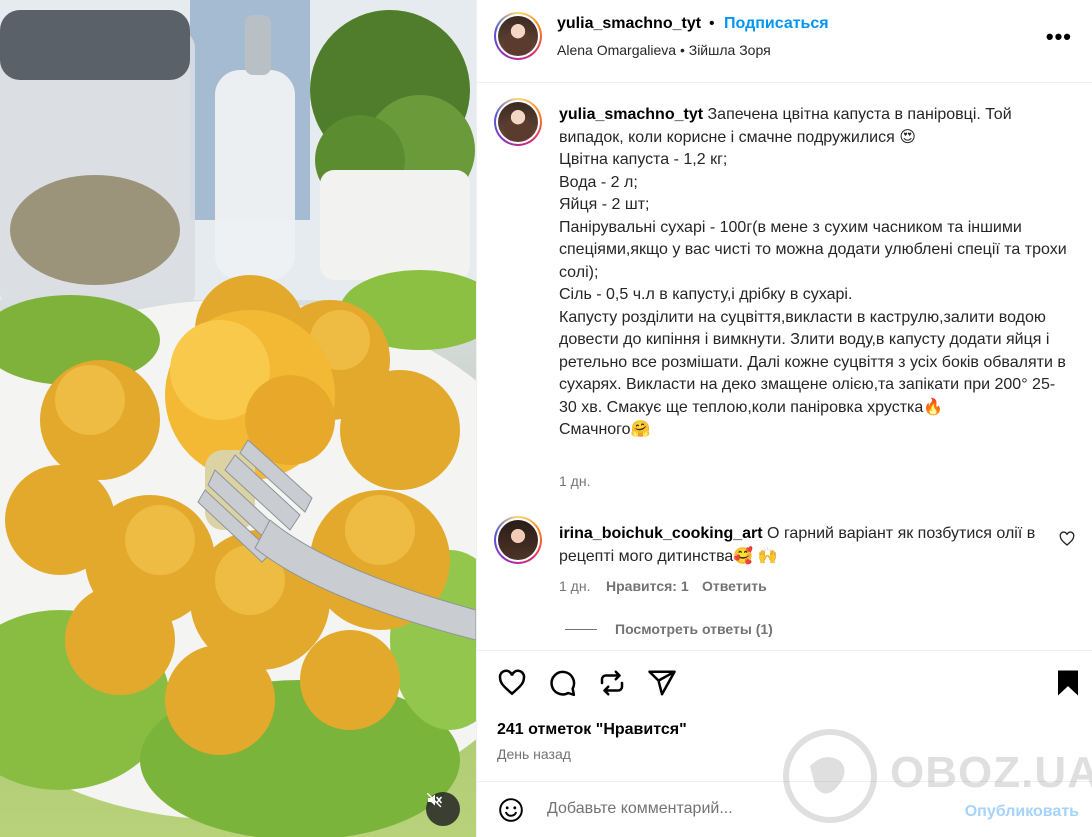 The height and width of the screenshot is (837, 1092). I want to click on mute-button, so click(443, 809).